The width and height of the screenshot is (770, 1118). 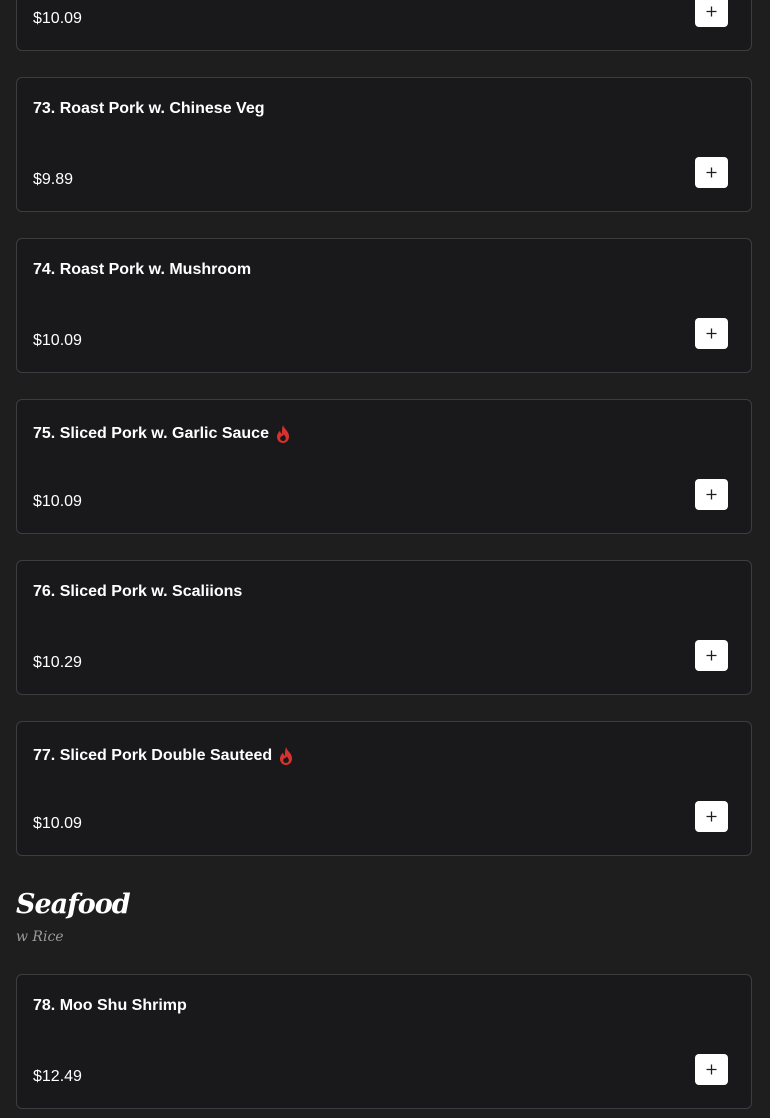 What do you see at coordinates (384, 144) in the screenshot?
I see `menu-item-card: 73. Roast Pork w. Chinese Veg $9.89` at bounding box center [384, 144].